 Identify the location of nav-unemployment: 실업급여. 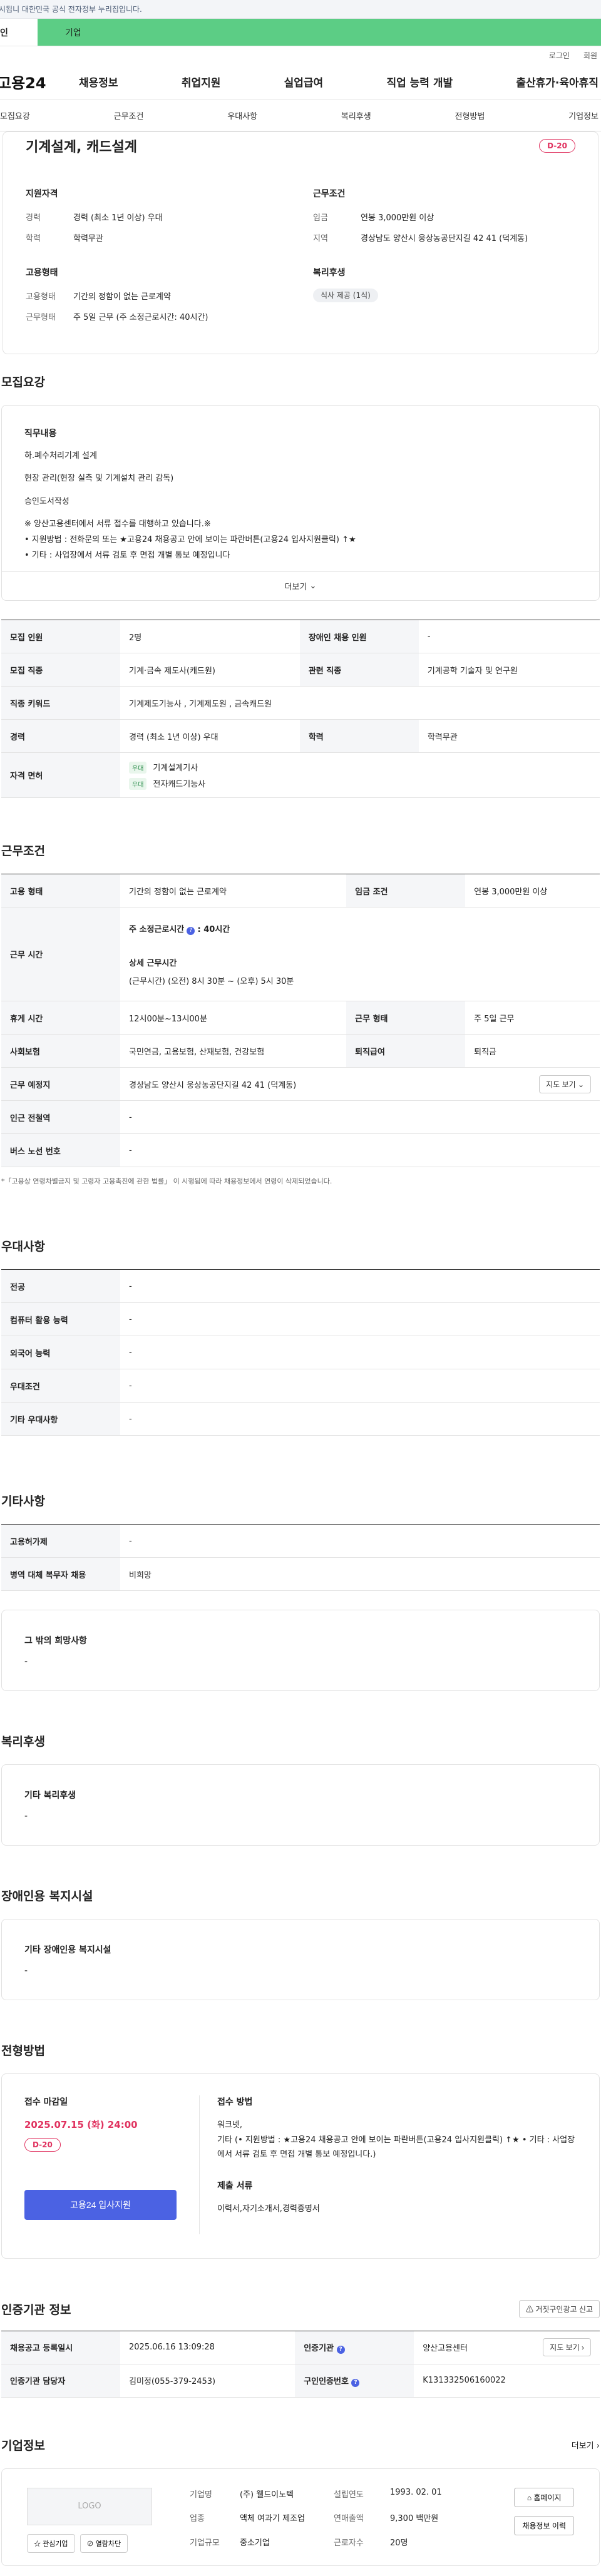
(304, 82).